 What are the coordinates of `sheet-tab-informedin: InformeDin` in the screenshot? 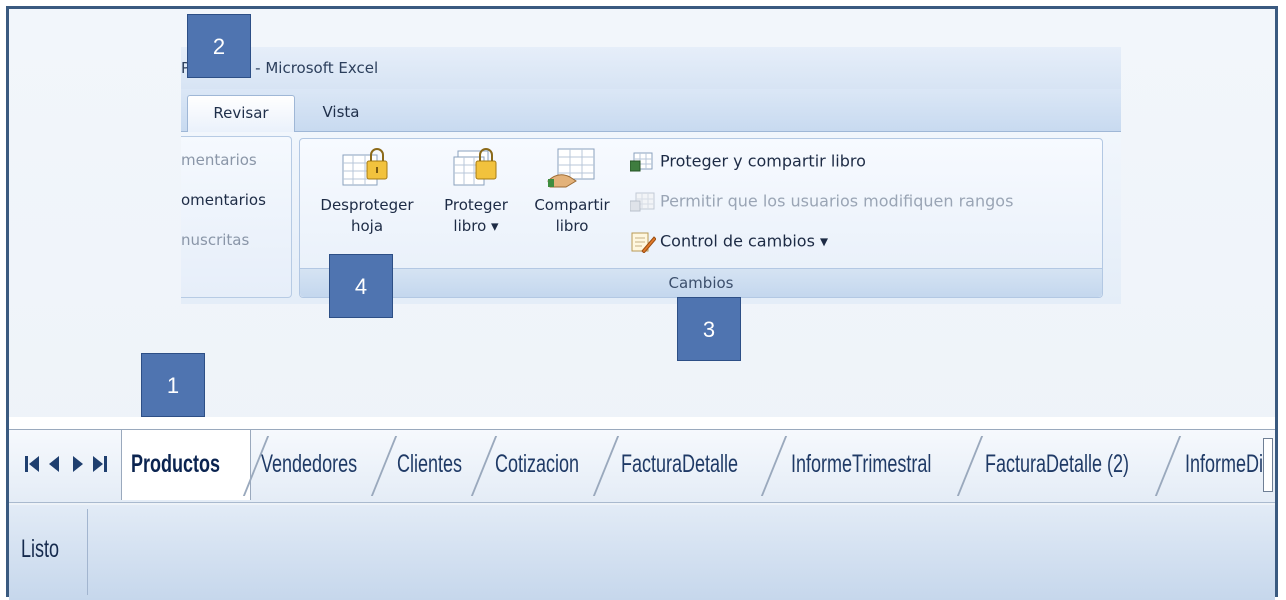 It's located at (1229, 466).